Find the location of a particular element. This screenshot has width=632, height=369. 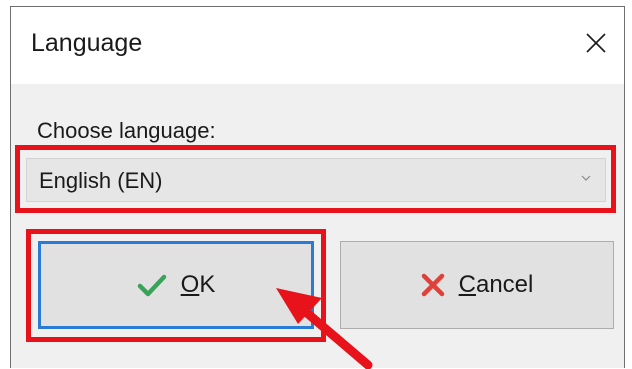

language-select: English (EN) is located at coordinates (316, 180).